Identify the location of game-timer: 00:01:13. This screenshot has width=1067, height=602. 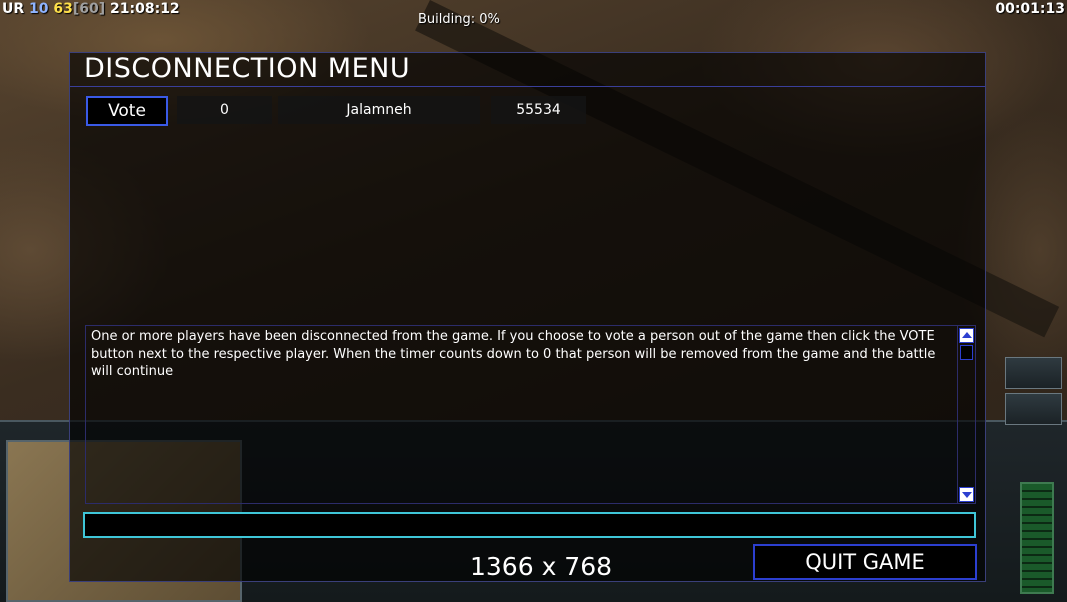
(1030, 9).